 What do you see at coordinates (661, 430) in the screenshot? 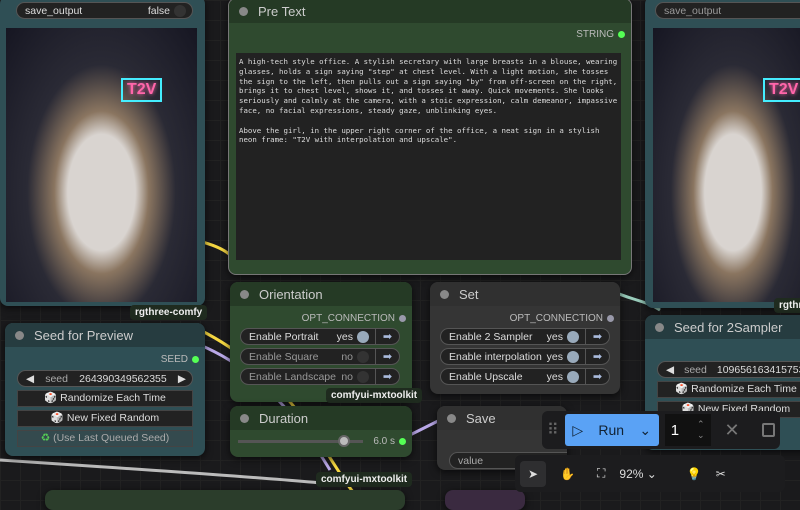
I see `run-toolbar: ⠿ ▷ Run ⌄ 1 ⌃ ⌄ ✕` at bounding box center [661, 430].